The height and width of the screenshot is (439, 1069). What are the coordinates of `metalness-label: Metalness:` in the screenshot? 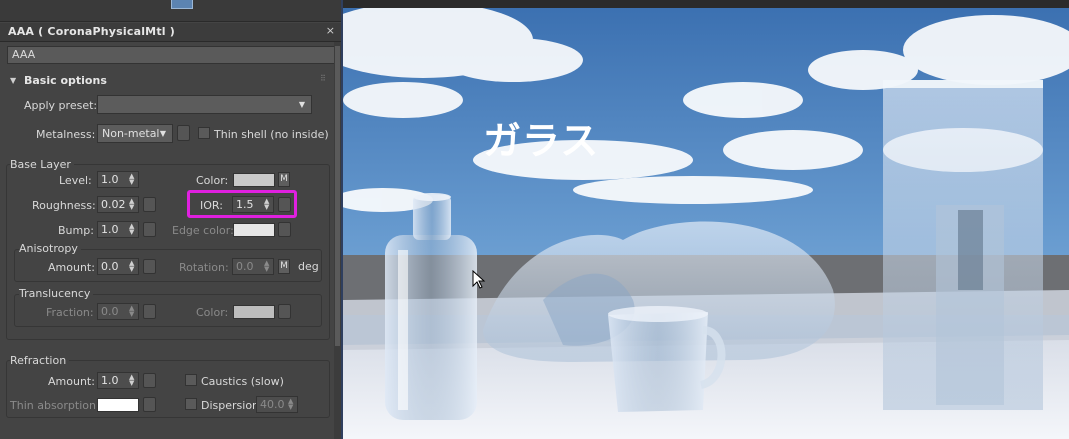 It's located at (66, 134).